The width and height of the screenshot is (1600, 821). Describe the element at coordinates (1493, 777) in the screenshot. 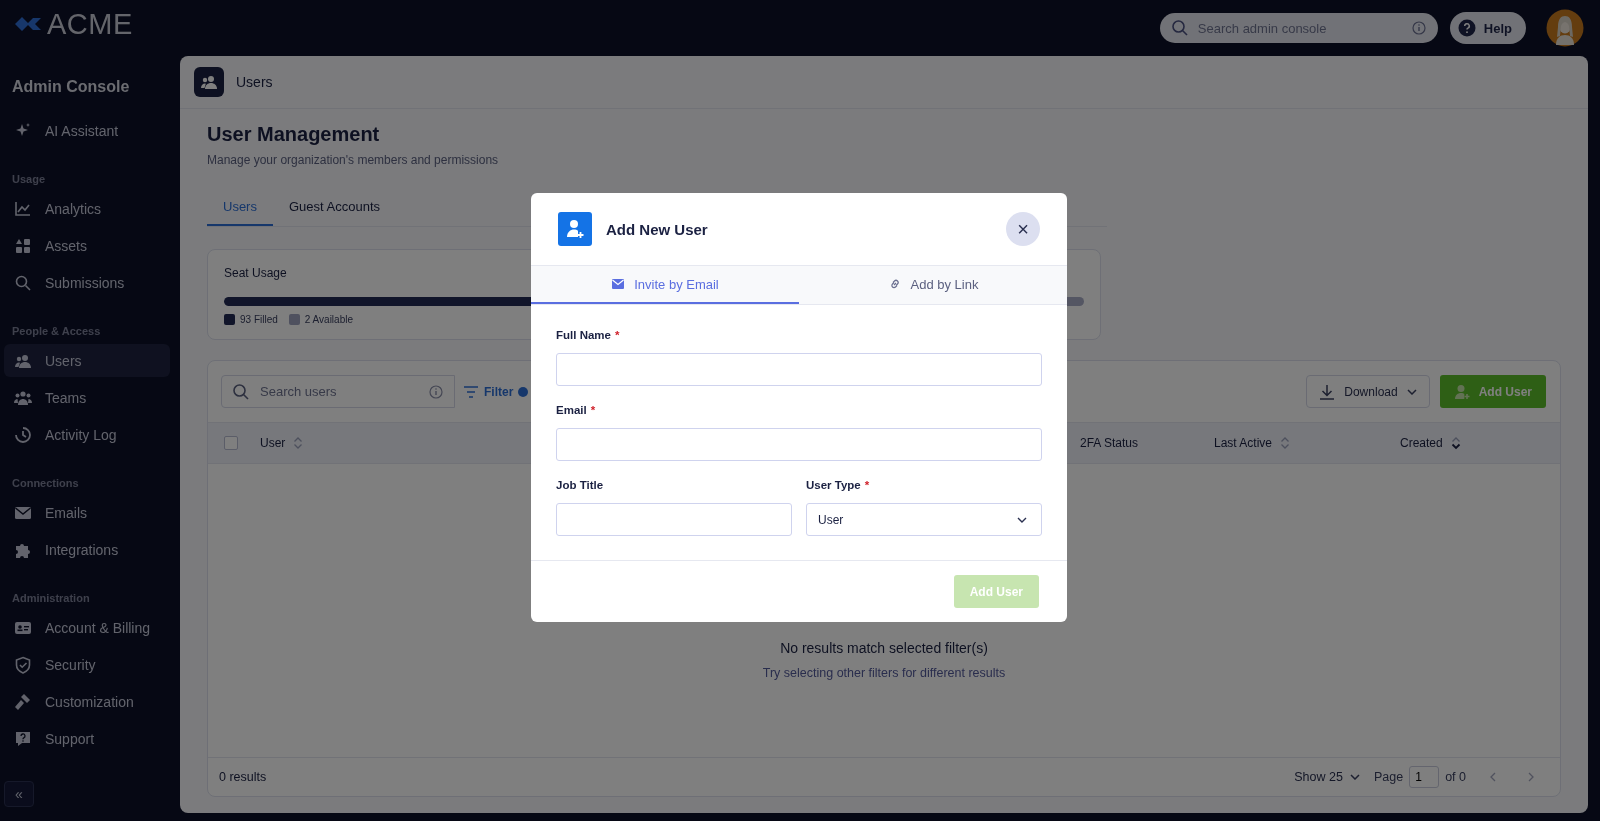

I see `chevron-left-icon` at that location.